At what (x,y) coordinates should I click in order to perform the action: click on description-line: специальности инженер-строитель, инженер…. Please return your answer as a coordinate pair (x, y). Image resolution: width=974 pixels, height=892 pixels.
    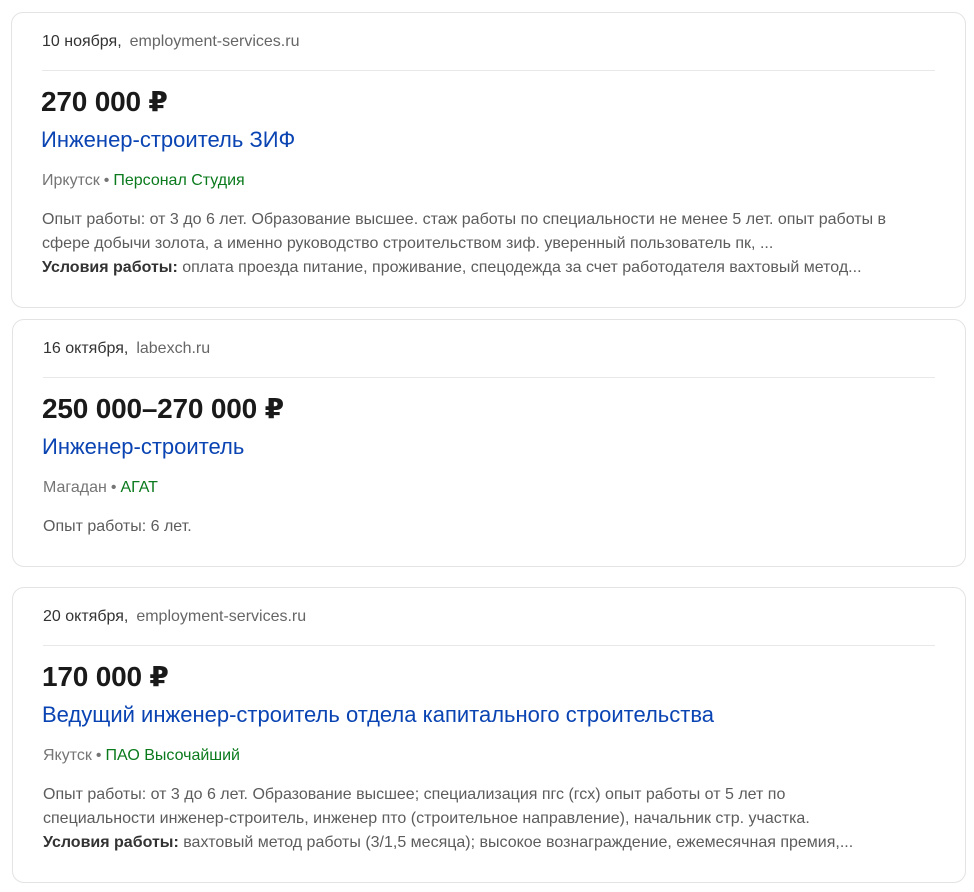
    Looking at the image, I should click on (426, 818).